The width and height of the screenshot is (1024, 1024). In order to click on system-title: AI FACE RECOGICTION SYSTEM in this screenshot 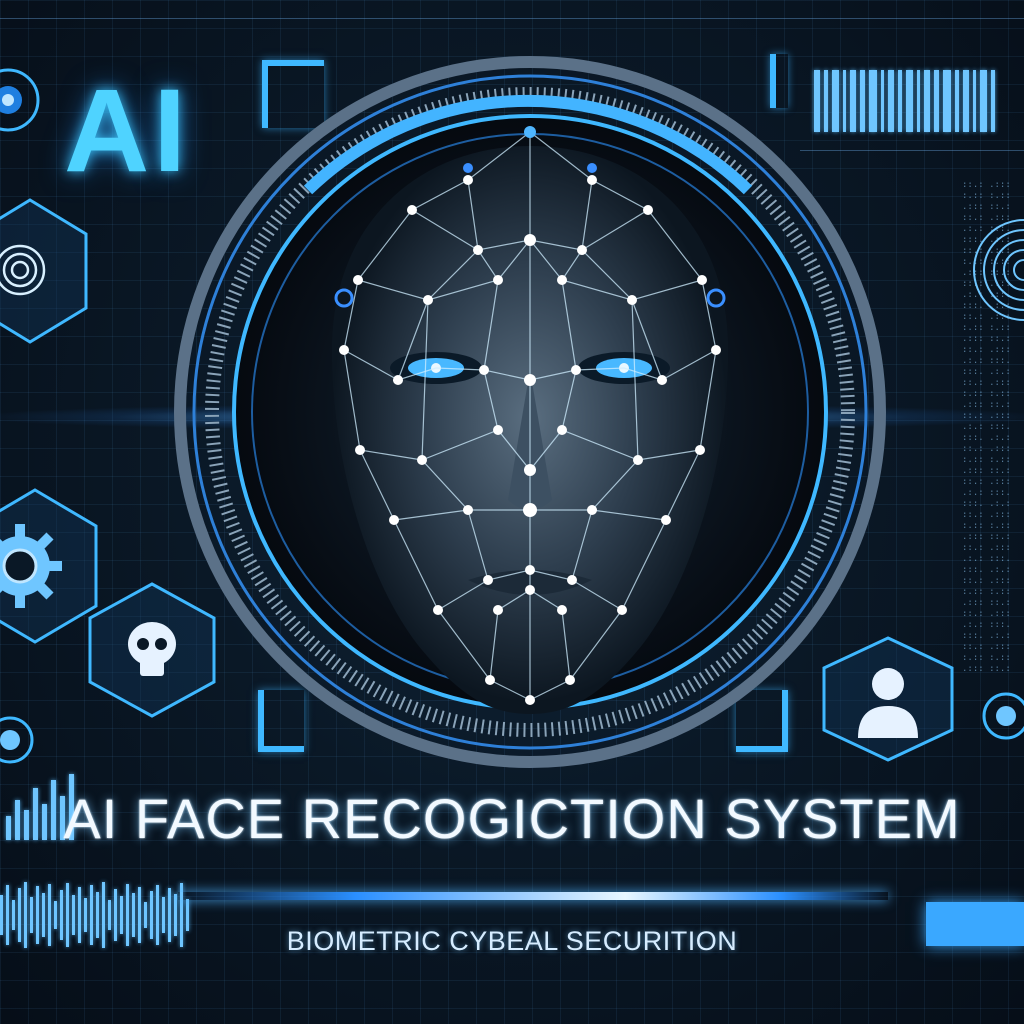, I will do `click(512, 818)`.